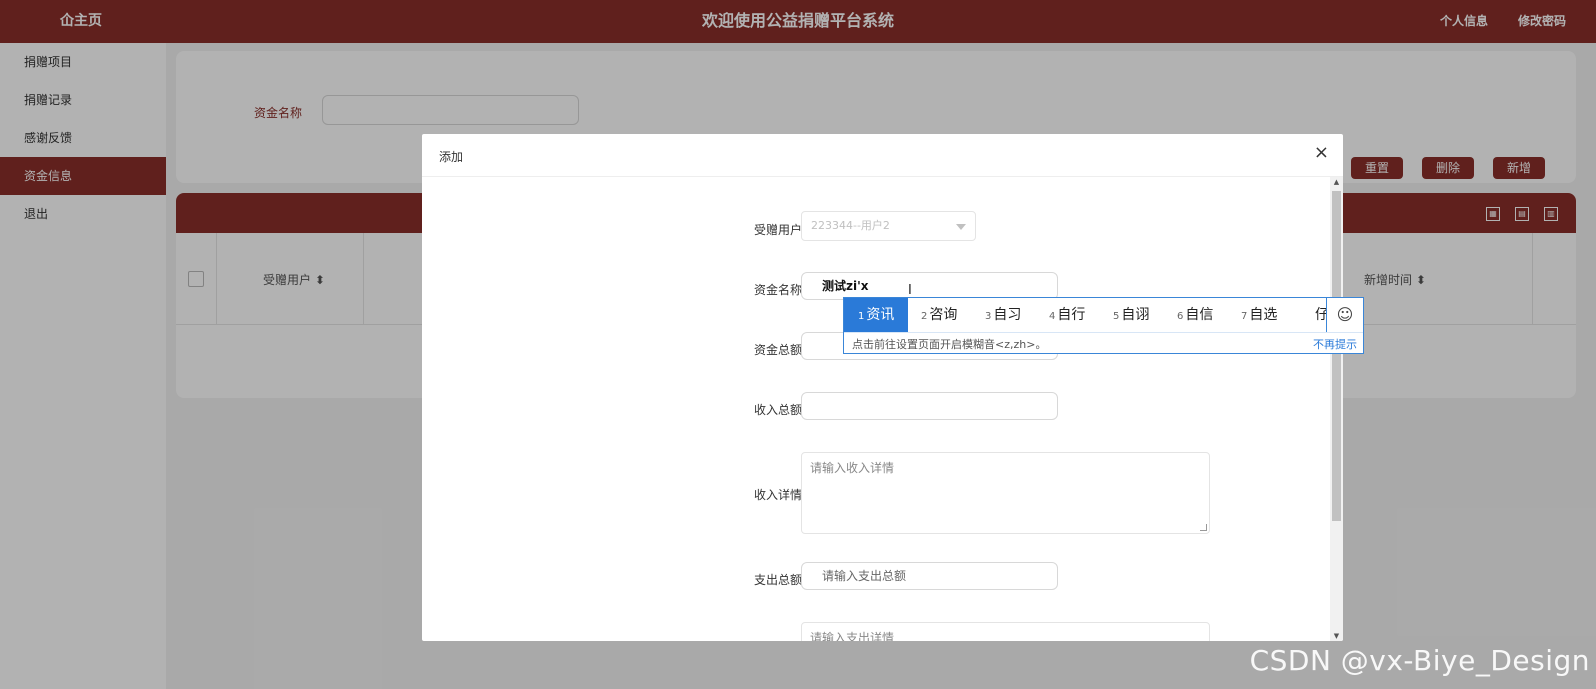 The image size is (1596, 689). Describe the element at coordinates (1103, 315) in the screenshot. I see `ime-candidate-row: 1 资讯 2 咨询 3 自习 4 自行 5 自诩 6 自信 7 自选 仔 ☺` at that location.